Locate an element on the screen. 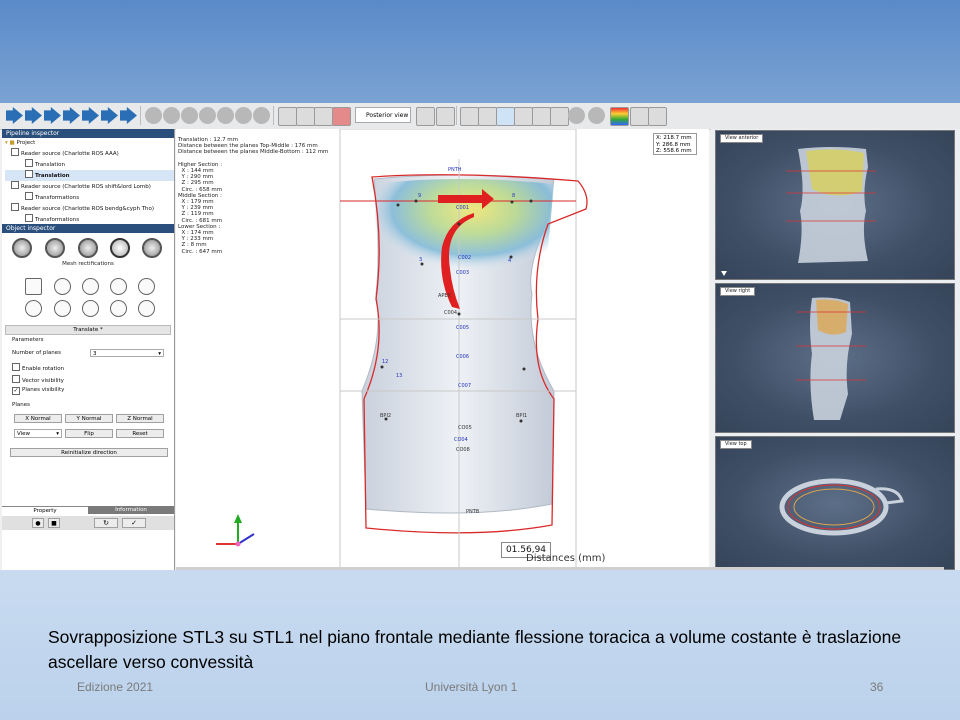  label-c007: C007 is located at coordinates (464, 386).